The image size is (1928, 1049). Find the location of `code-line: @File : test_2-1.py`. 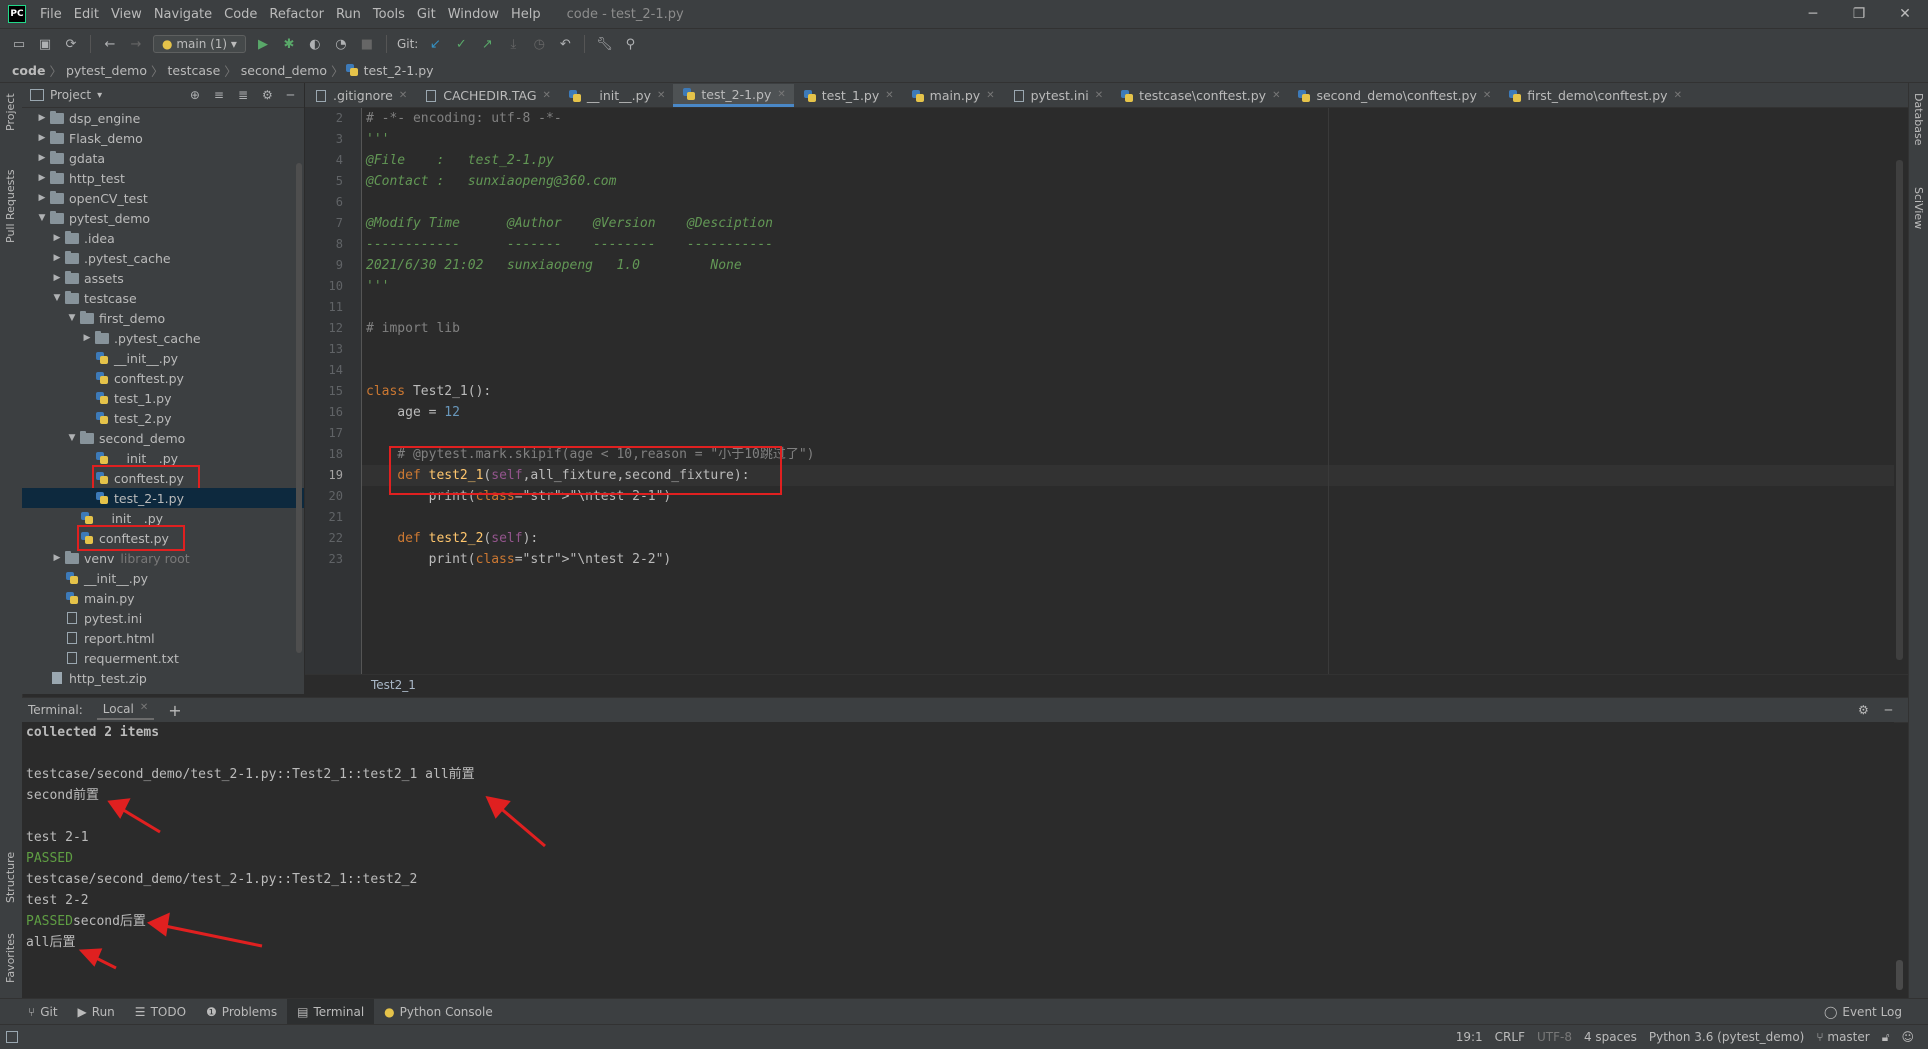

code-line: @File : test_2-1.py is located at coordinates (1128, 160).